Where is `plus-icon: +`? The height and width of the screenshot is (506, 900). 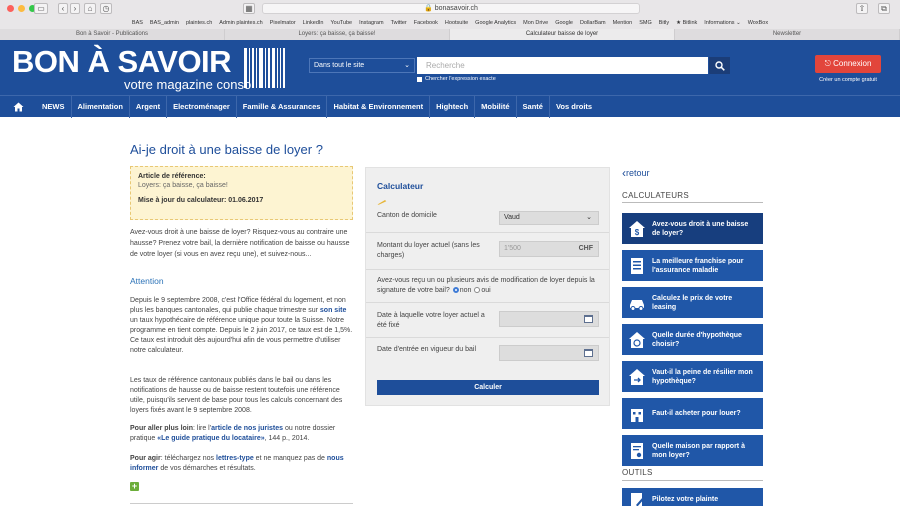
plus-icon: + is located at coordinates (134, 486).